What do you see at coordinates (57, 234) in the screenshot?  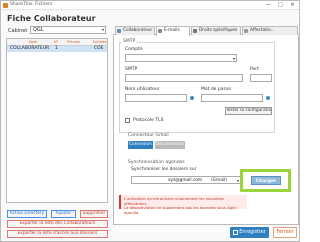 I see `export-folder-access-button: Exporter la liste d'accès aux dossiers` at bounding box center [57, 234].